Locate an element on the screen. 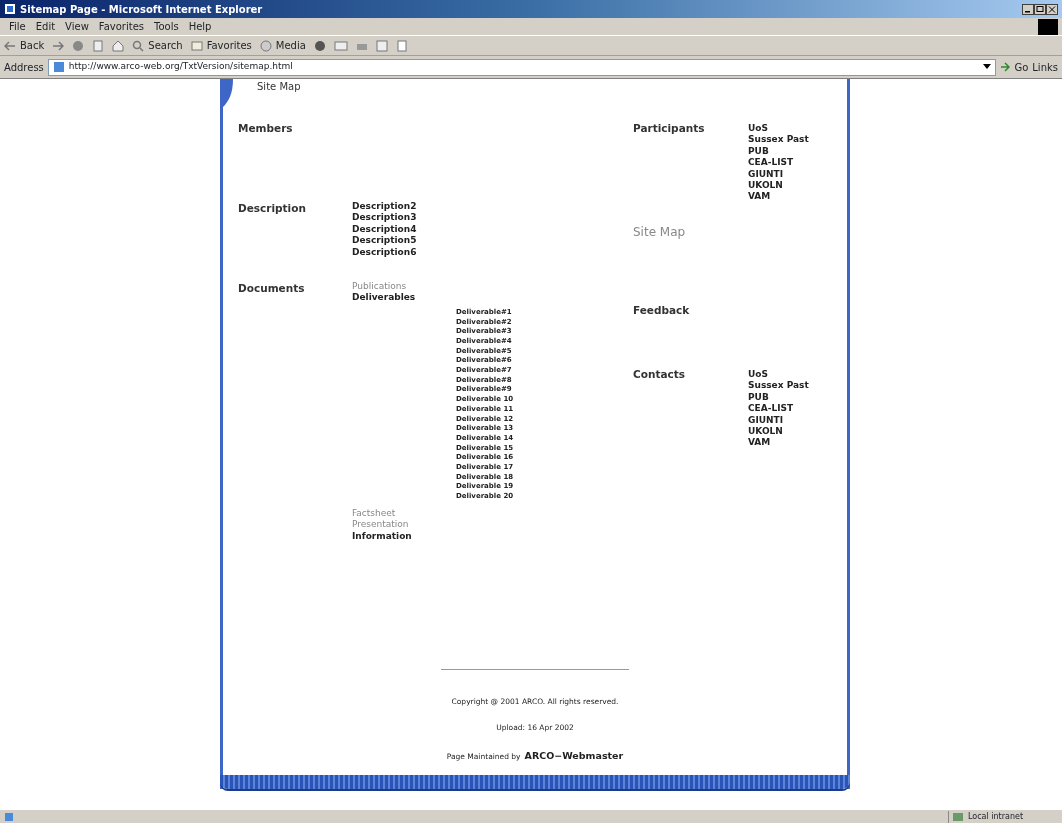  media-button: Media is located at coordinates (282, 45).